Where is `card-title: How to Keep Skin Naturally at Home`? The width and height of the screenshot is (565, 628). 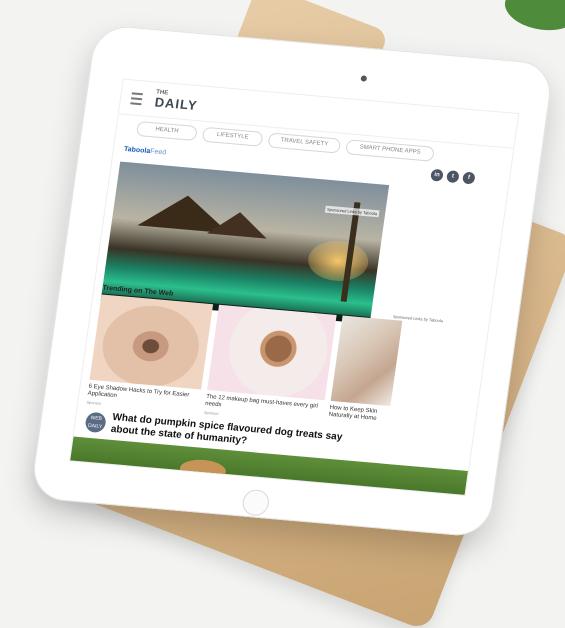 card-title: How to Keep Skin Naturally at Home is located at coordinates (359, 414).